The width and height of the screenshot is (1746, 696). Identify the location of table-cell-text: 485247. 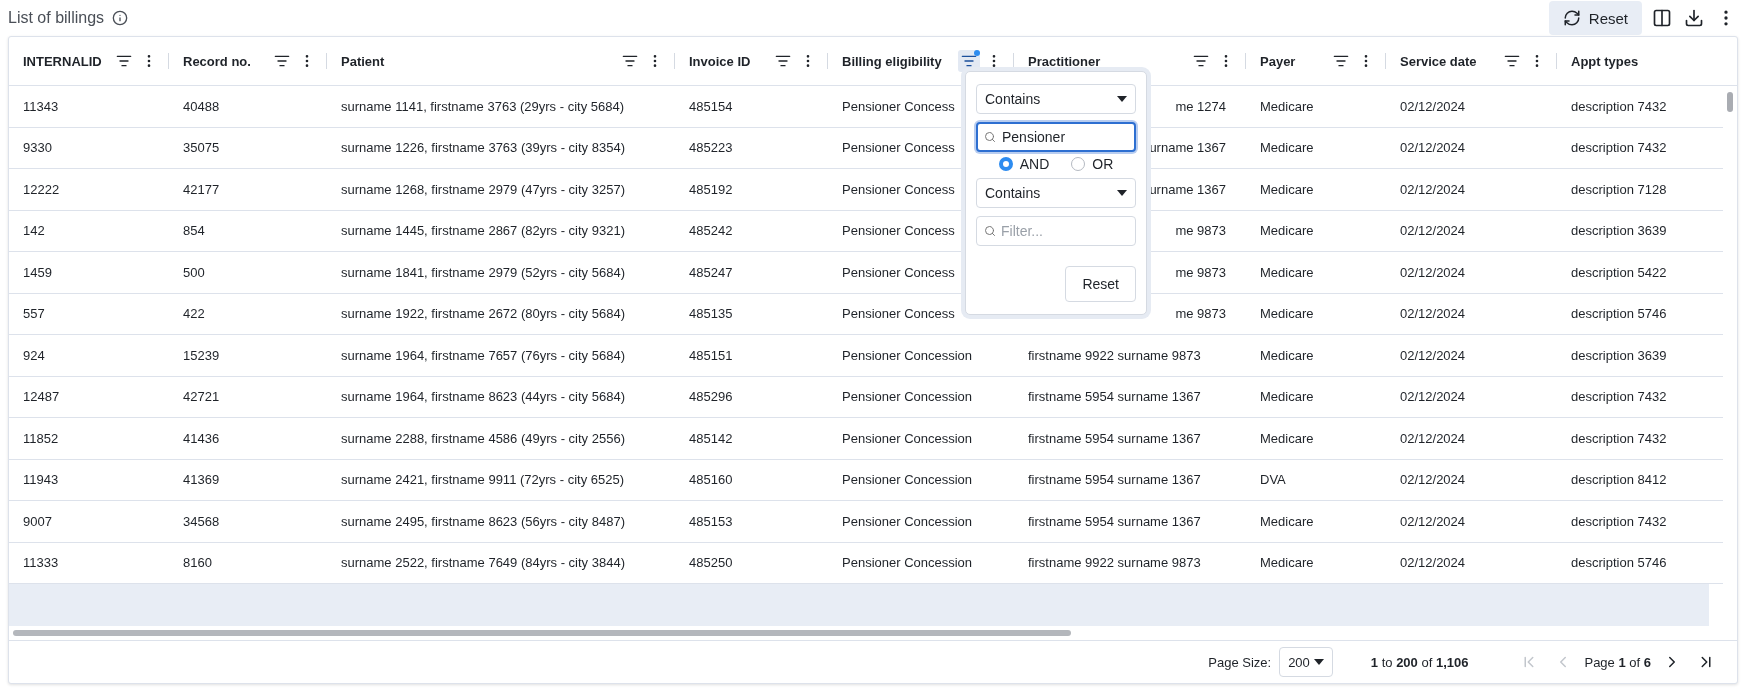
(711, 272).